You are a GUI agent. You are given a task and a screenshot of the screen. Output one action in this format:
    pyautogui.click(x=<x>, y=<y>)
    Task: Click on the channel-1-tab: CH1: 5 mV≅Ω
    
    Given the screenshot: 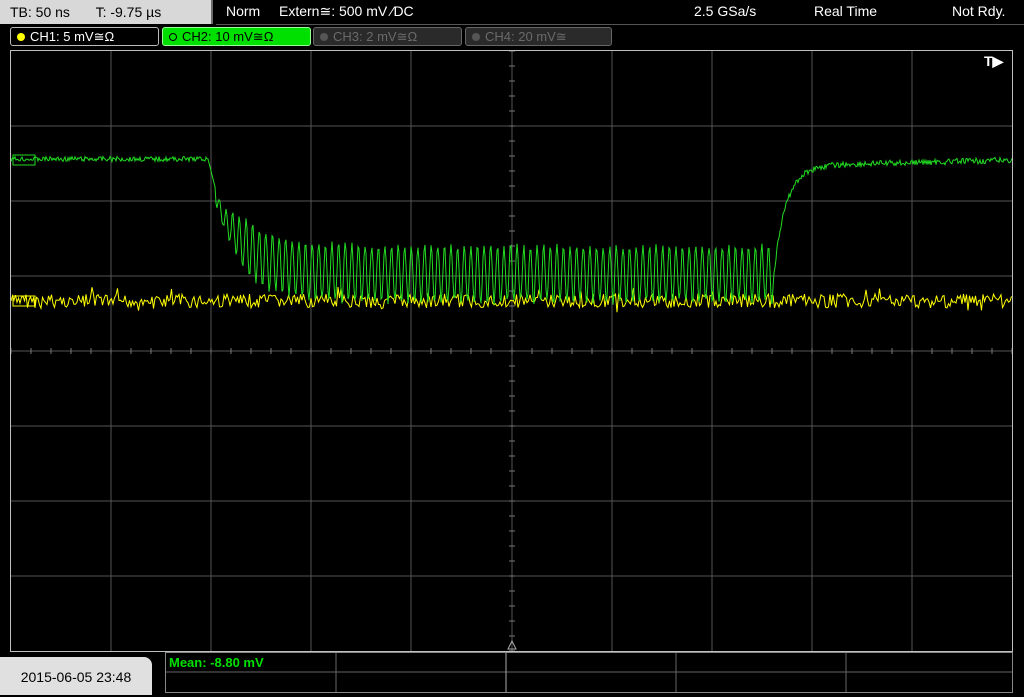 What is the action you would take?
    pyautogui.click(x=84, y=36)
    